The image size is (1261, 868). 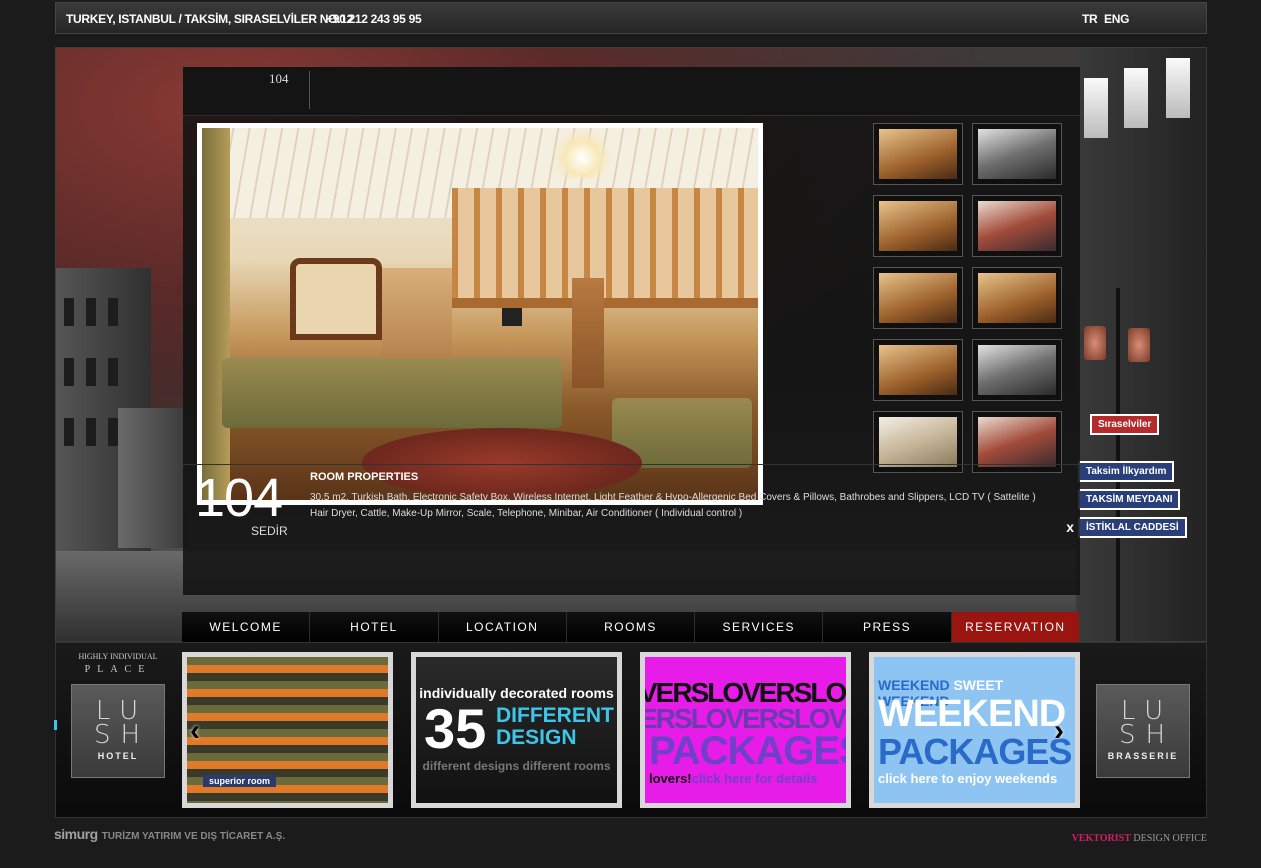 I want to click on lush-hotel-logo: LU SH HOTEL, so click(x=118, y=731).